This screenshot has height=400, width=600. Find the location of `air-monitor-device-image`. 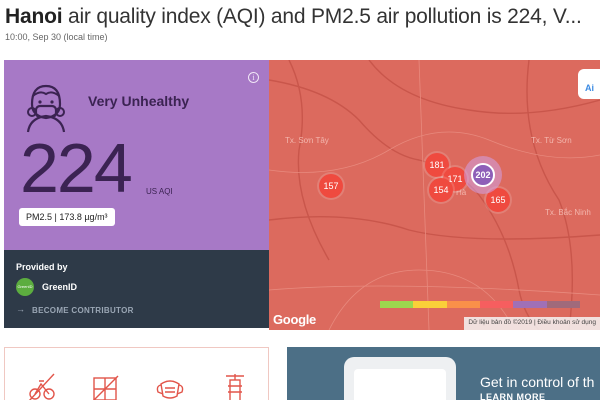

air-monitor-device-image is located at coordinates (400, 378).